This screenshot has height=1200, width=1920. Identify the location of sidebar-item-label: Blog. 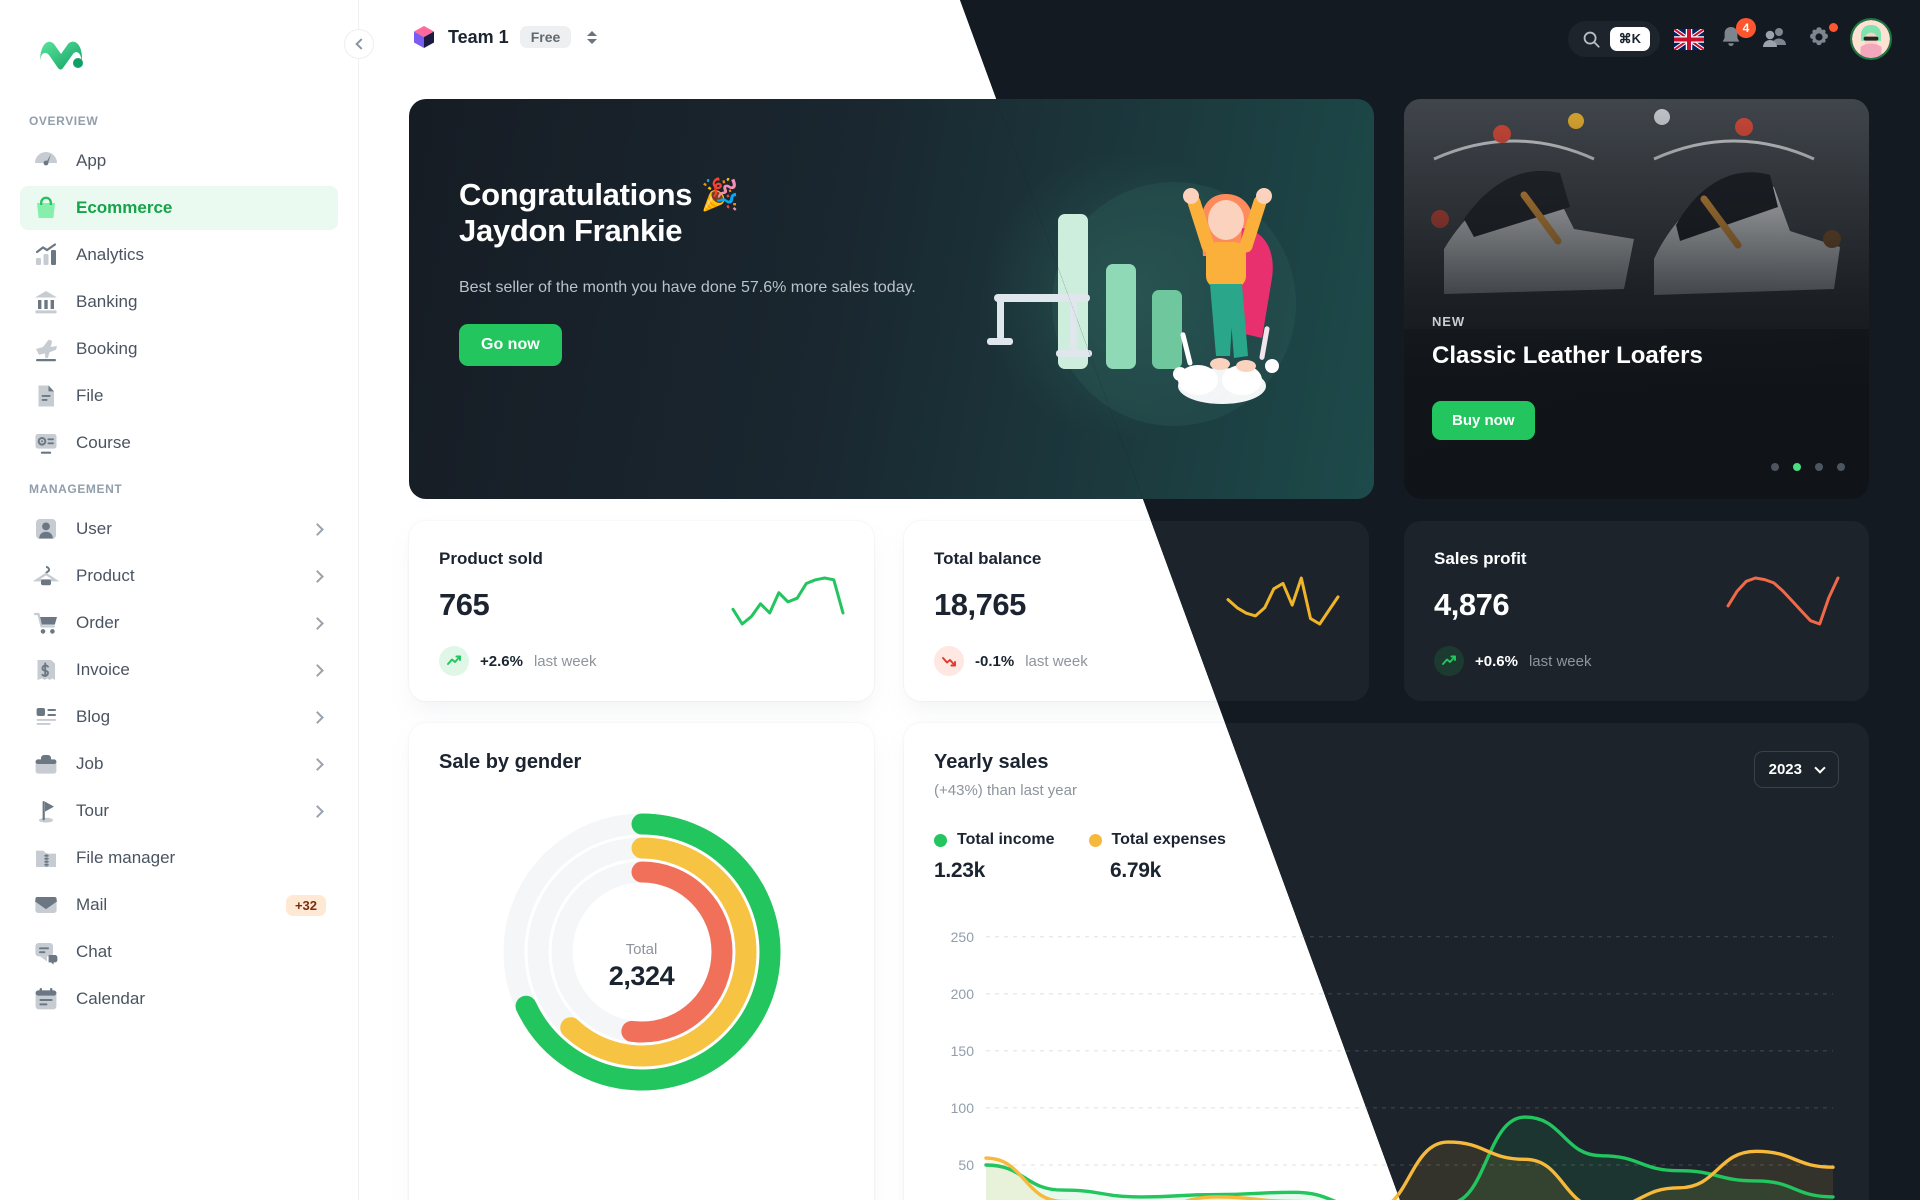
(93, 716).